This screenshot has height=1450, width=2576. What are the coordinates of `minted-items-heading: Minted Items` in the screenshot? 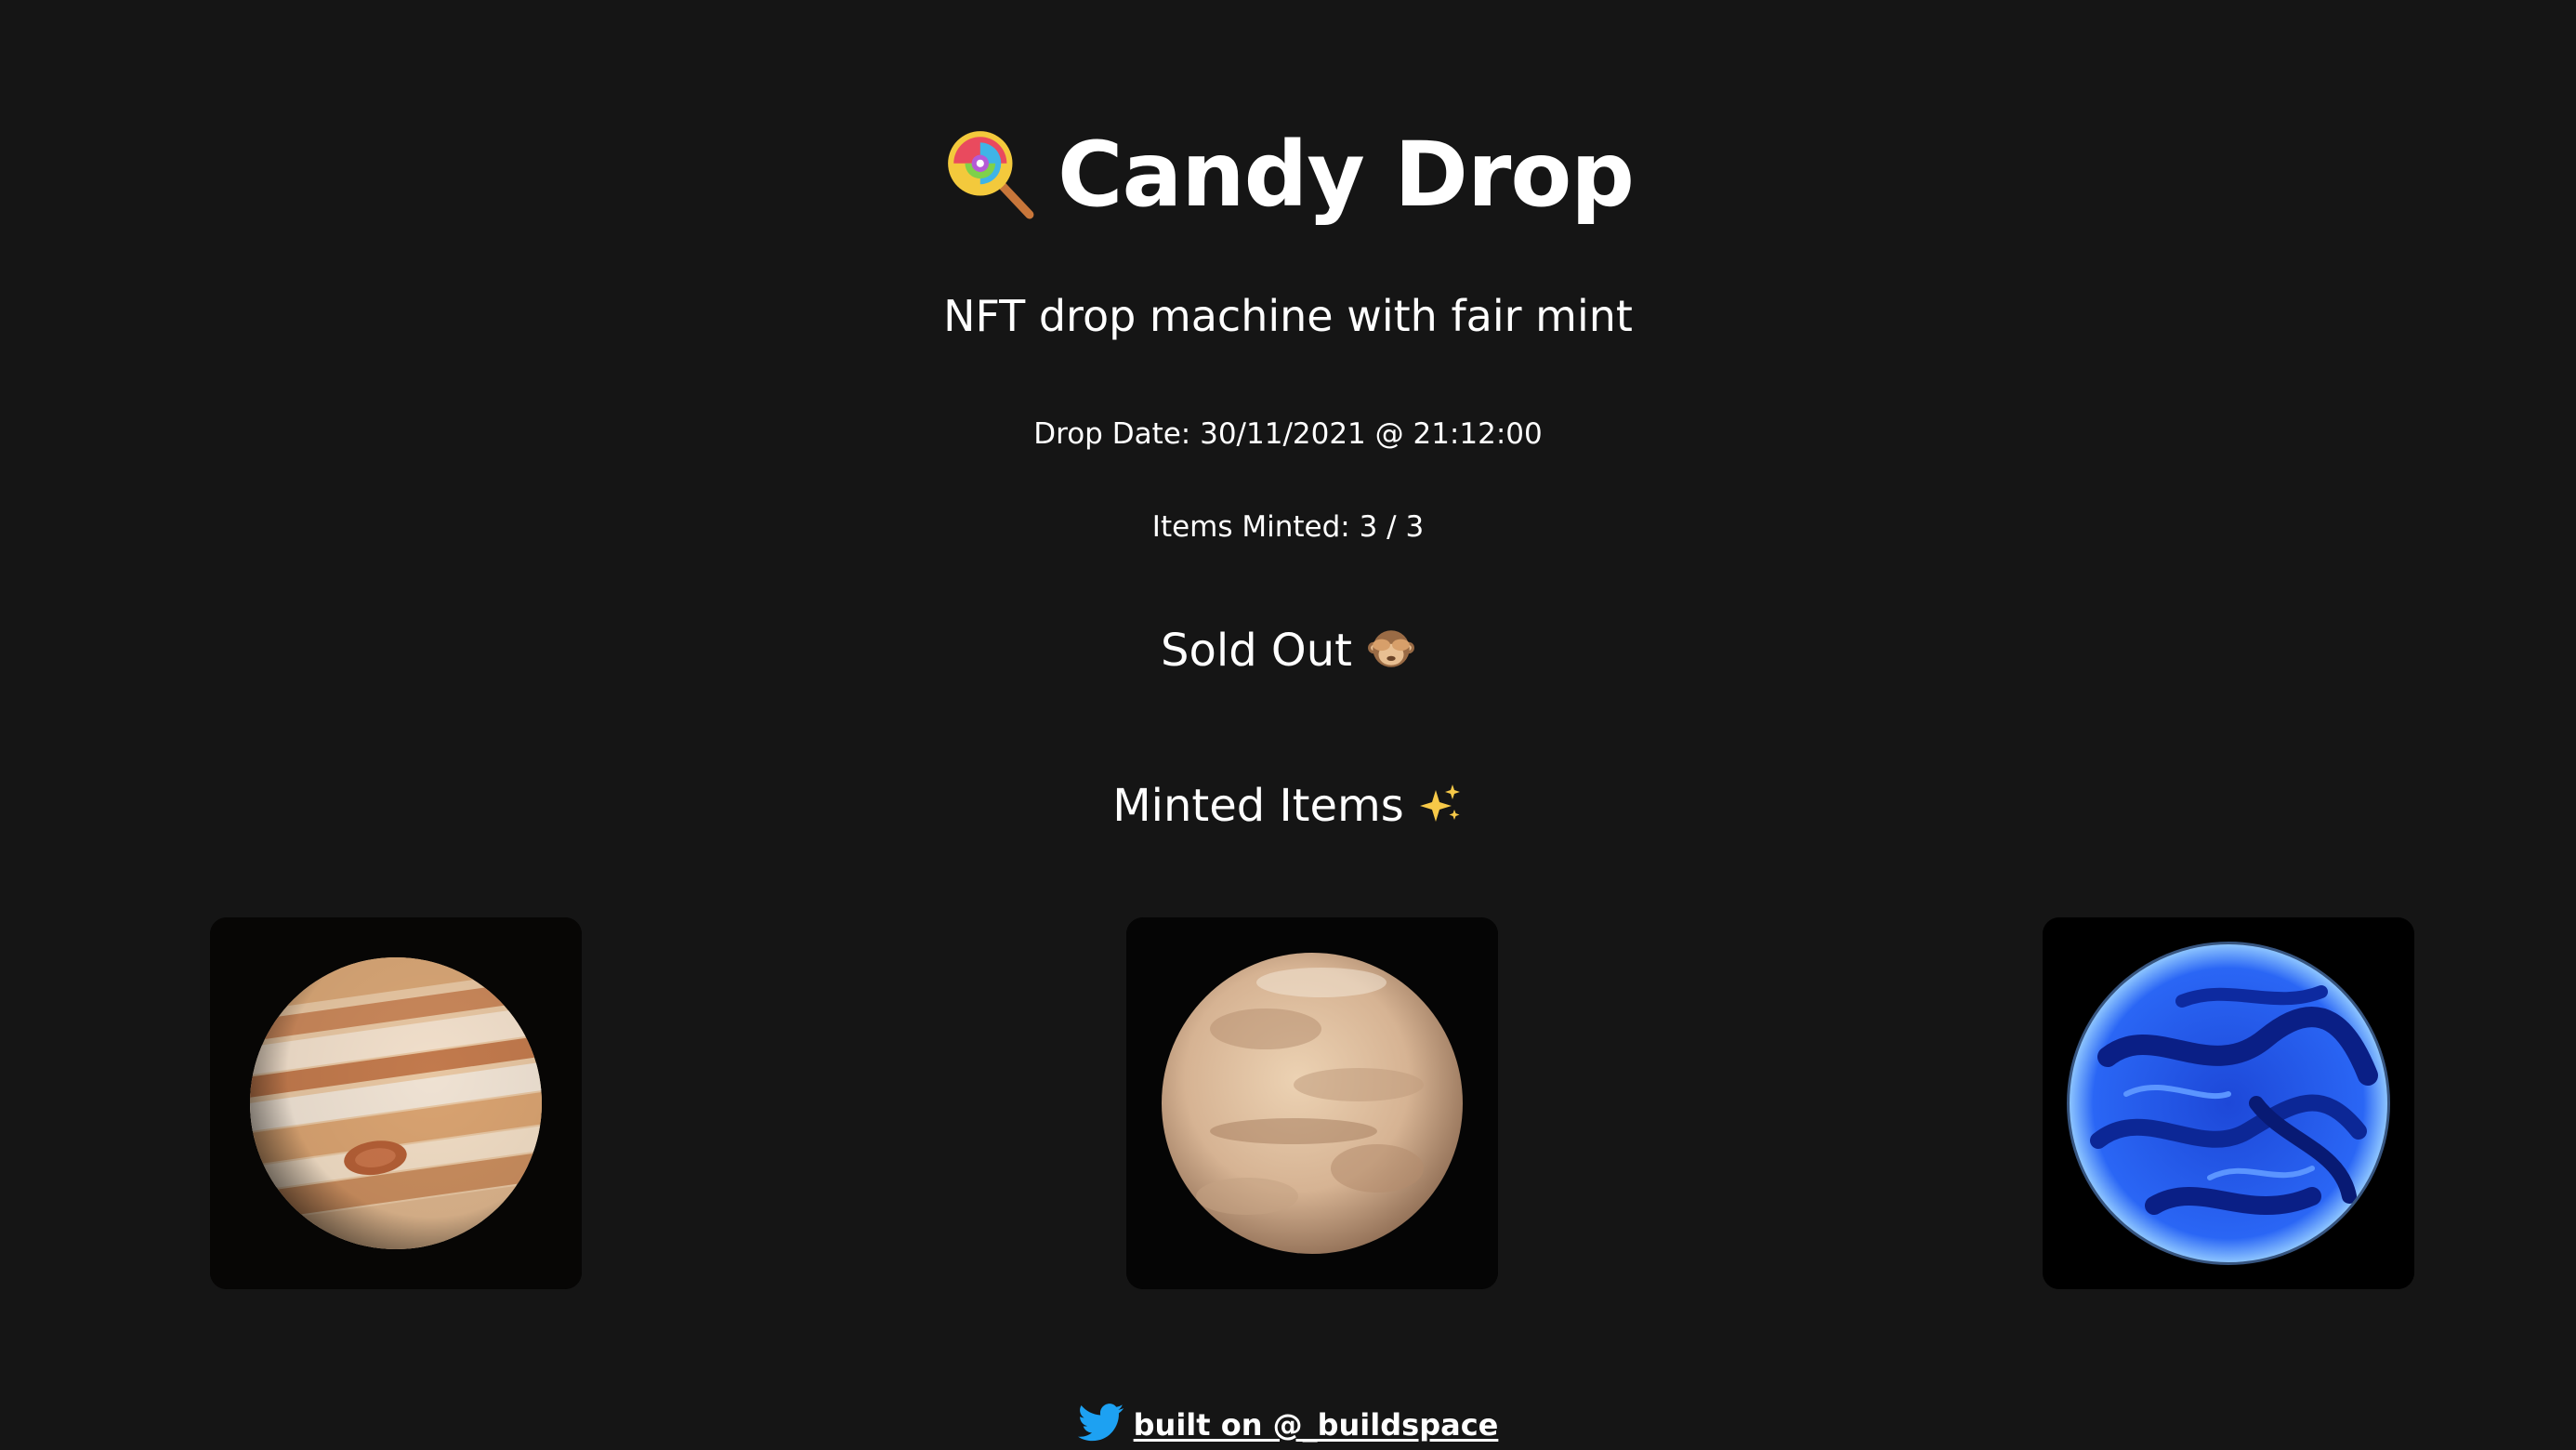 It's located at (1288, 805).